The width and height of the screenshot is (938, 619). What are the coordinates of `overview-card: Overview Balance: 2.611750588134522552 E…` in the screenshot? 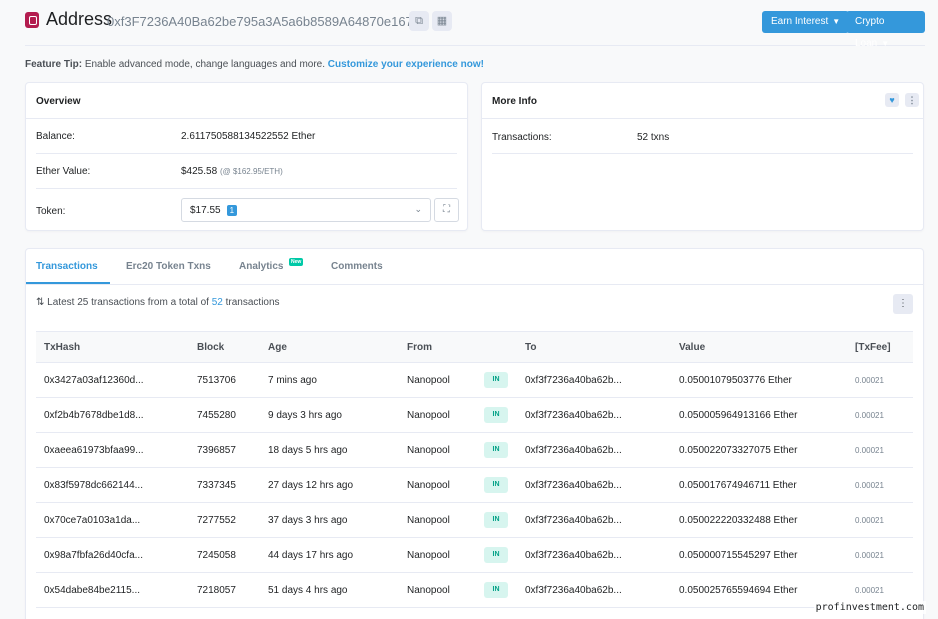 It's located at (246, 156).